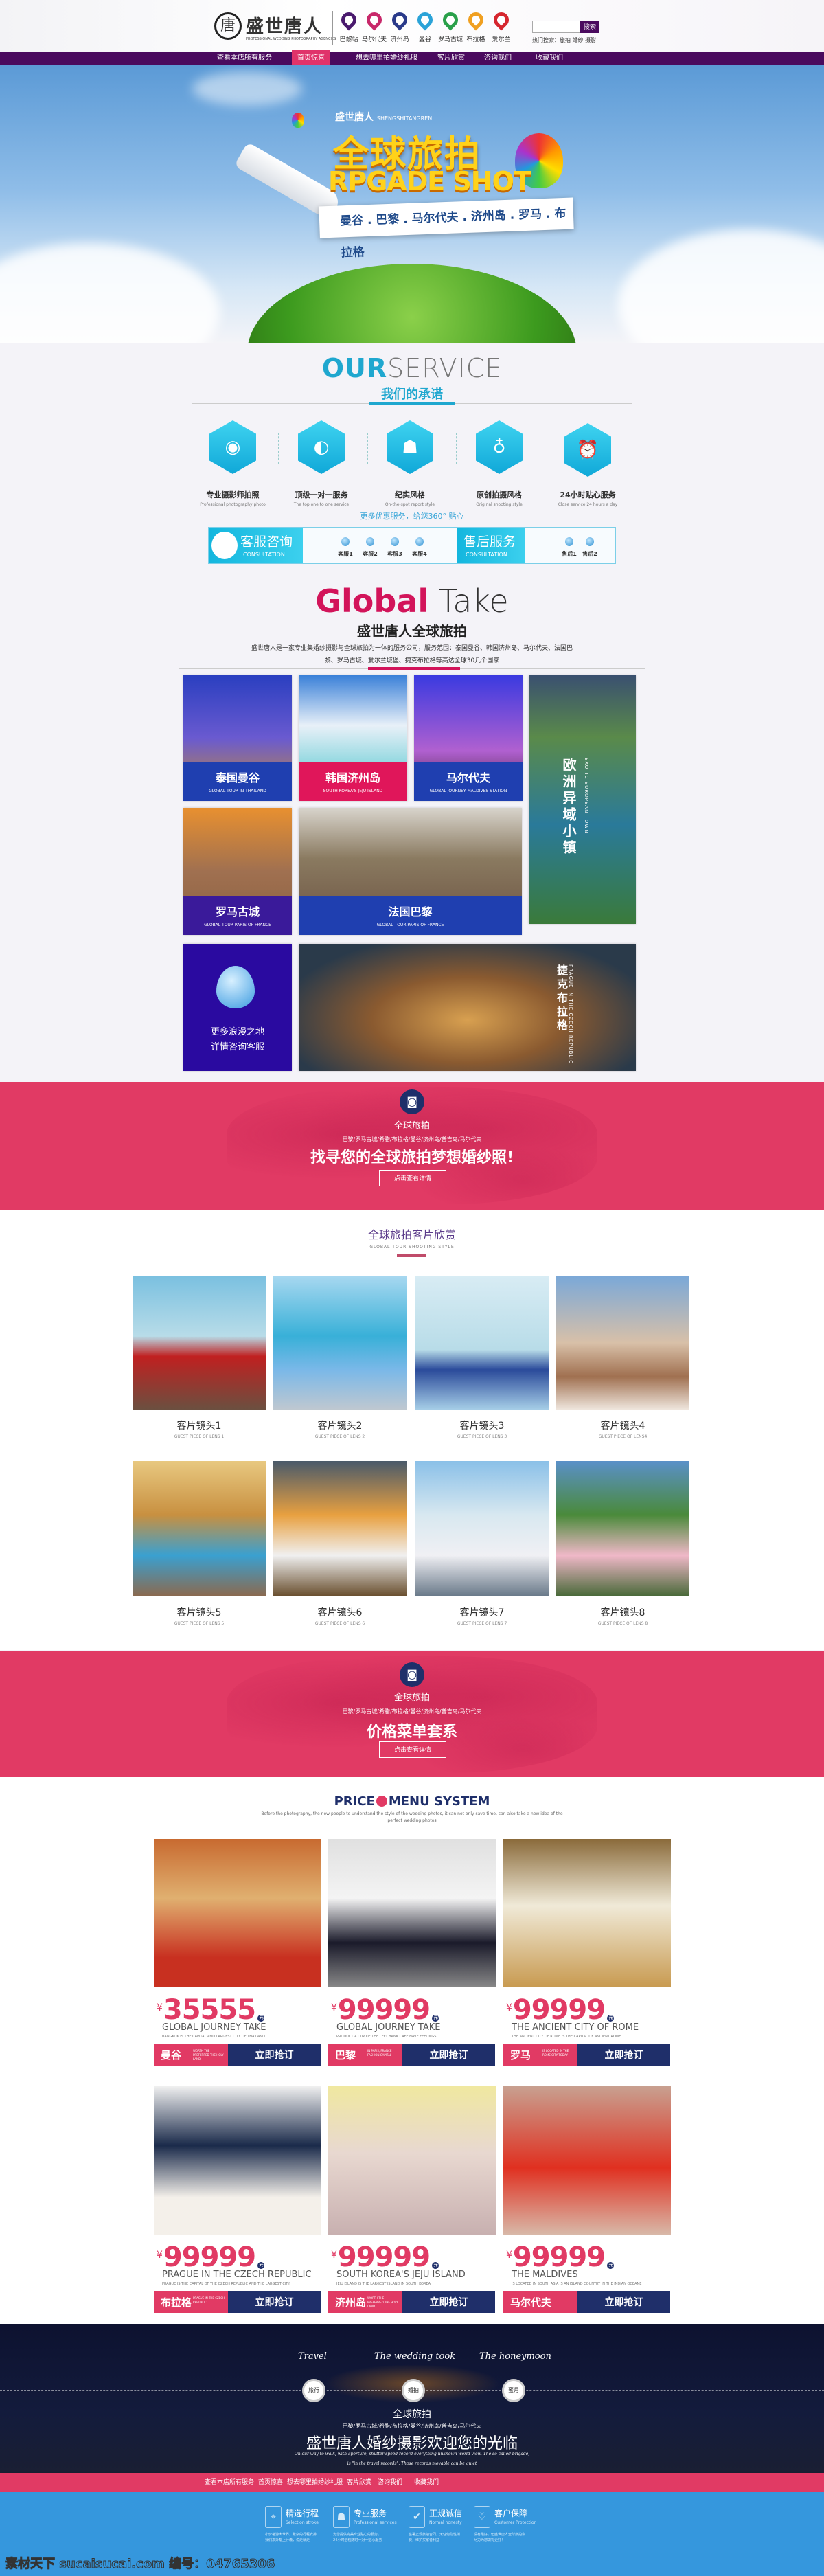  Describe the element at coordinates (590, 547) in the screenshot. I see `qq-after-sales-2: 售后2` at that location.